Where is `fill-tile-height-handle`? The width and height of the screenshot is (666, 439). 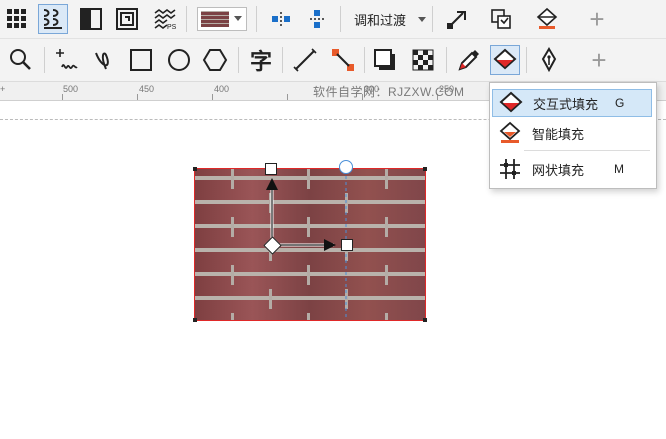 fill-tile-height-handle is located at coordinates (271, 169).